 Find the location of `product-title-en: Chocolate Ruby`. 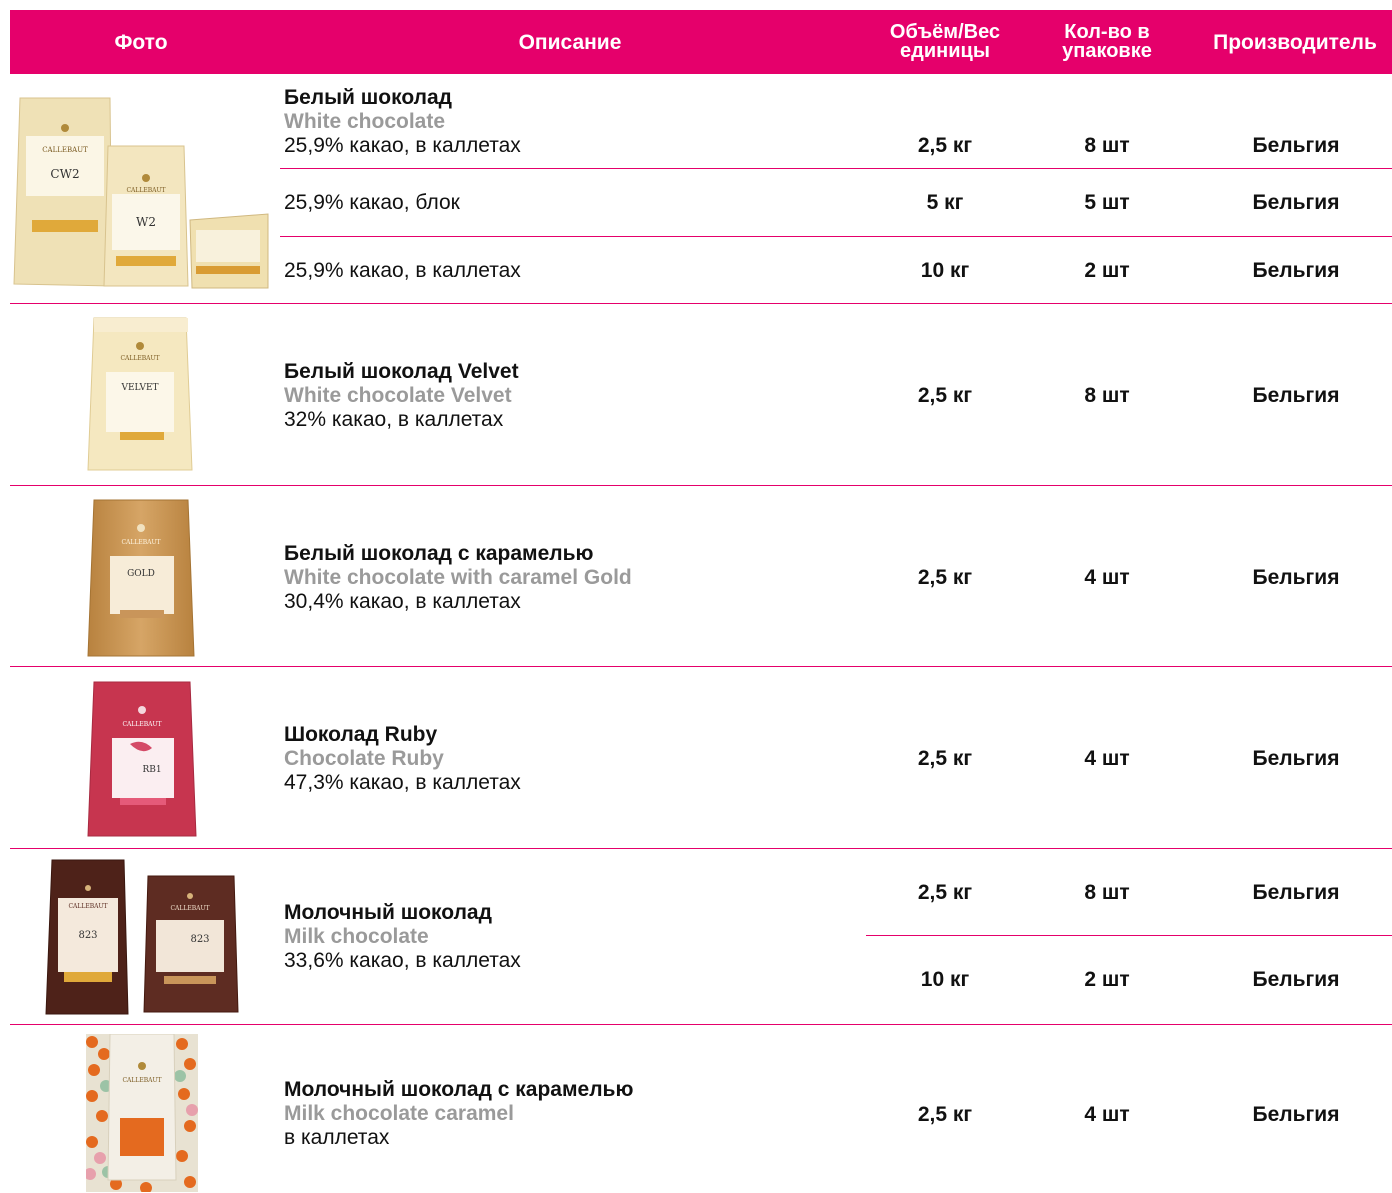

product-title-en: Chocolate Ruby is located at coordinates (364, 758).